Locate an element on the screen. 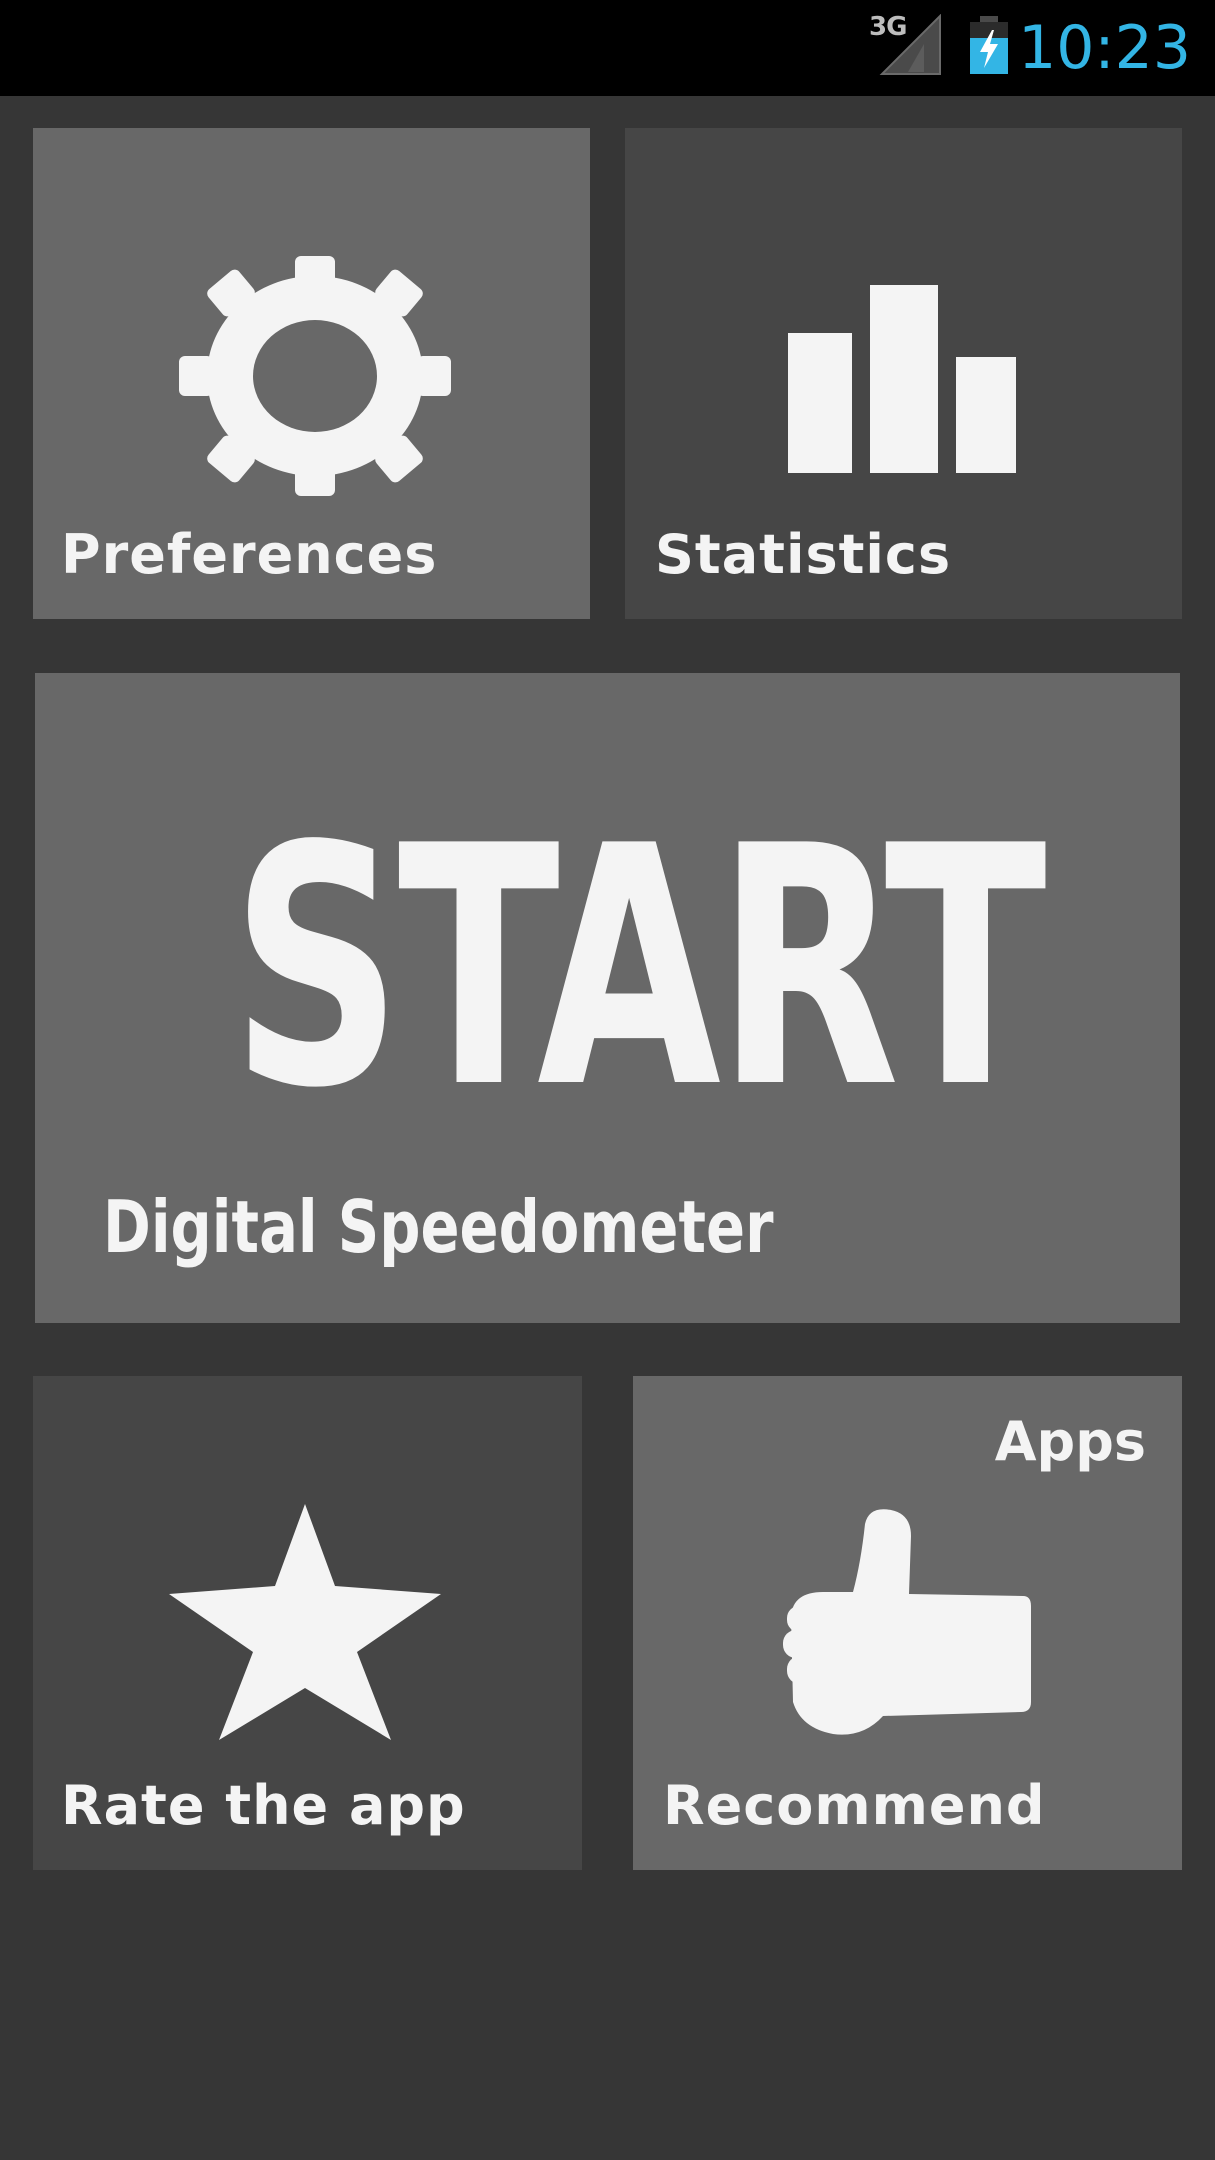  rate-the-app-tile: Rate the app is located at coordinates (307, 1623).